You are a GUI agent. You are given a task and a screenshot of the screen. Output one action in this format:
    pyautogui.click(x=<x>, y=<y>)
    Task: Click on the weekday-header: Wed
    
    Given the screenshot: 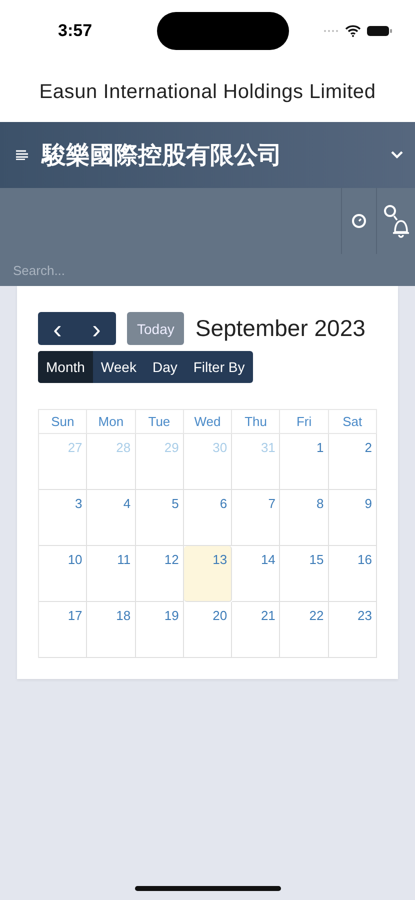 What is the action you would take?
    pyautogui.click(x=208, y=422)
    